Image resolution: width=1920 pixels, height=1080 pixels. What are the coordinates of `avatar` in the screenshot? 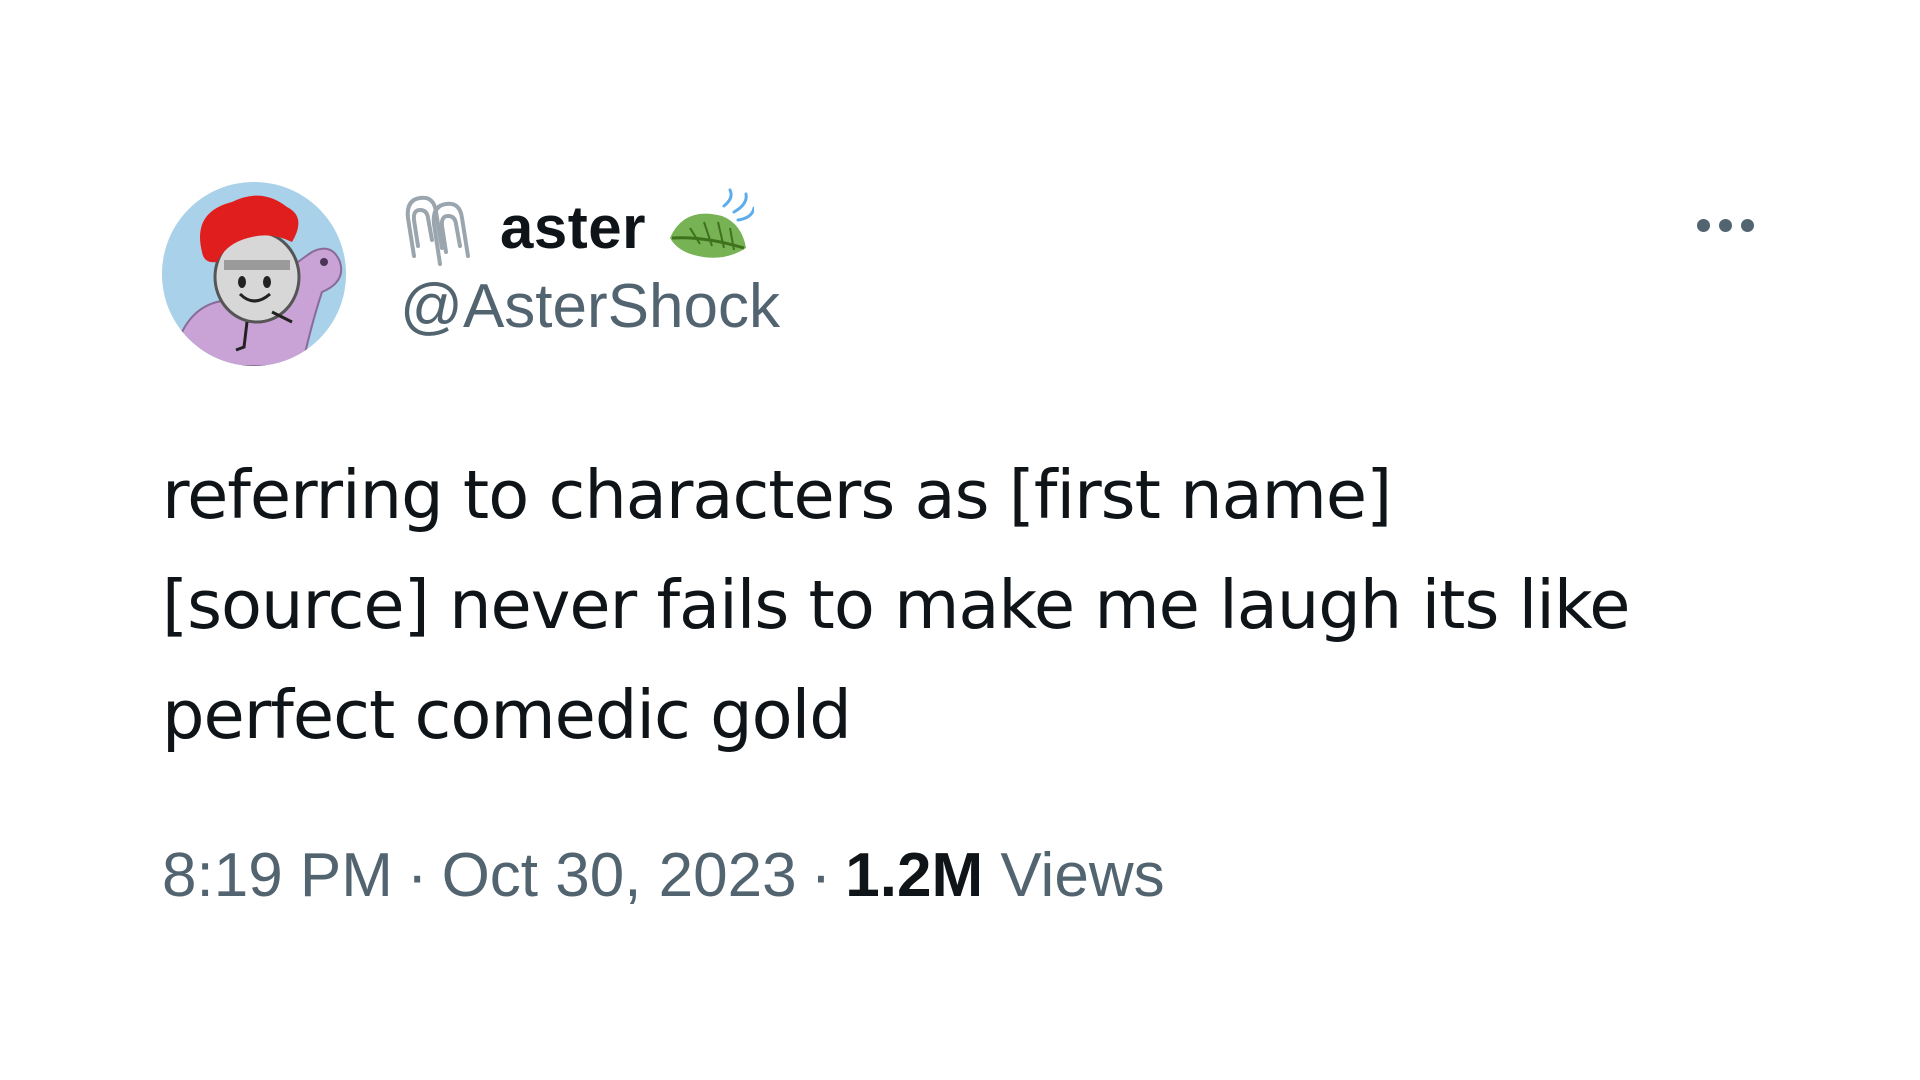 It's located at (254, 274).